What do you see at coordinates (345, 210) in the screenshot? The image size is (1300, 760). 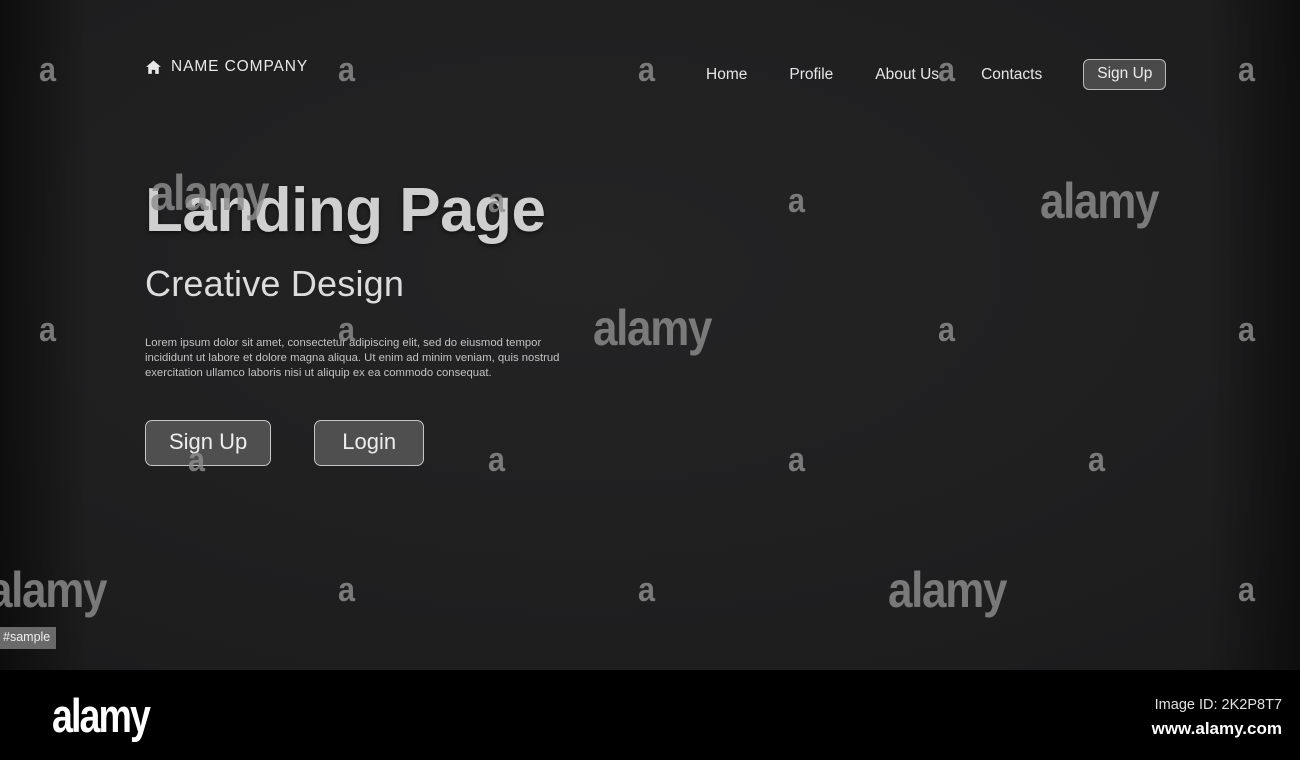 I see `hero-title: Landing Page` at bounding box center [345, 210].